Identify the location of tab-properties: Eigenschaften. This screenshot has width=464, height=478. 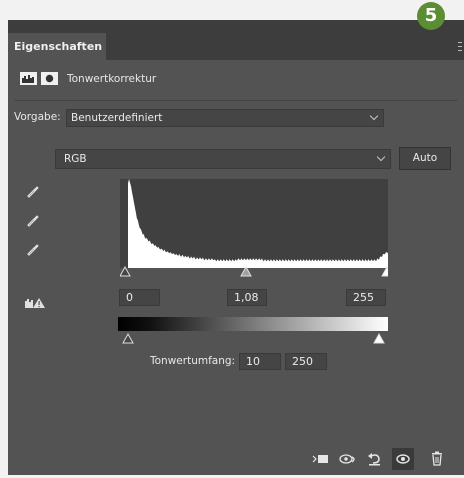
(57, 46).